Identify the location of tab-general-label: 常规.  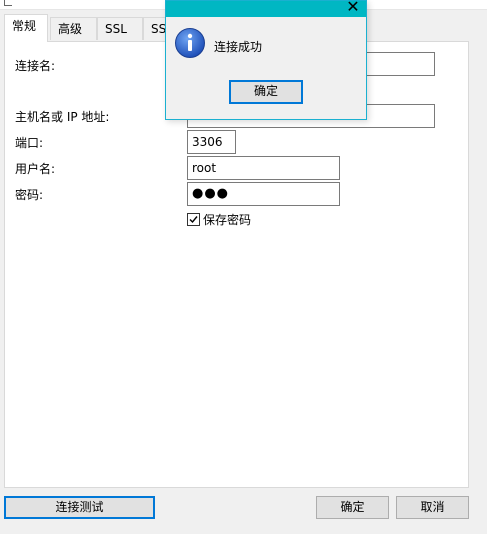
(24, 26).